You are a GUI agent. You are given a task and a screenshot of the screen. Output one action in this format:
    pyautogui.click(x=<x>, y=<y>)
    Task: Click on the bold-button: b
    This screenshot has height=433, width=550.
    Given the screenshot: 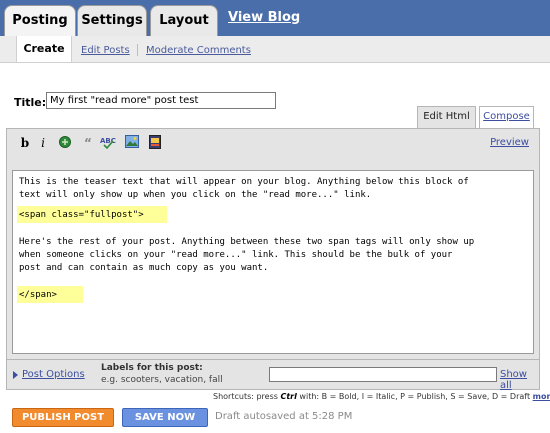 What is the action you would take?
    pyautogui.click(x=25, y=143)
    